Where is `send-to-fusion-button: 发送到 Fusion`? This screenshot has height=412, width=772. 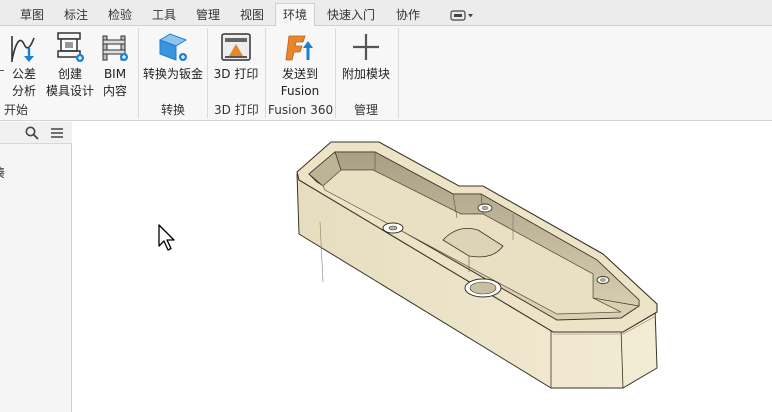 send-to-fusion-button: 发送到 Fusion is located at coordinates (300, 63).